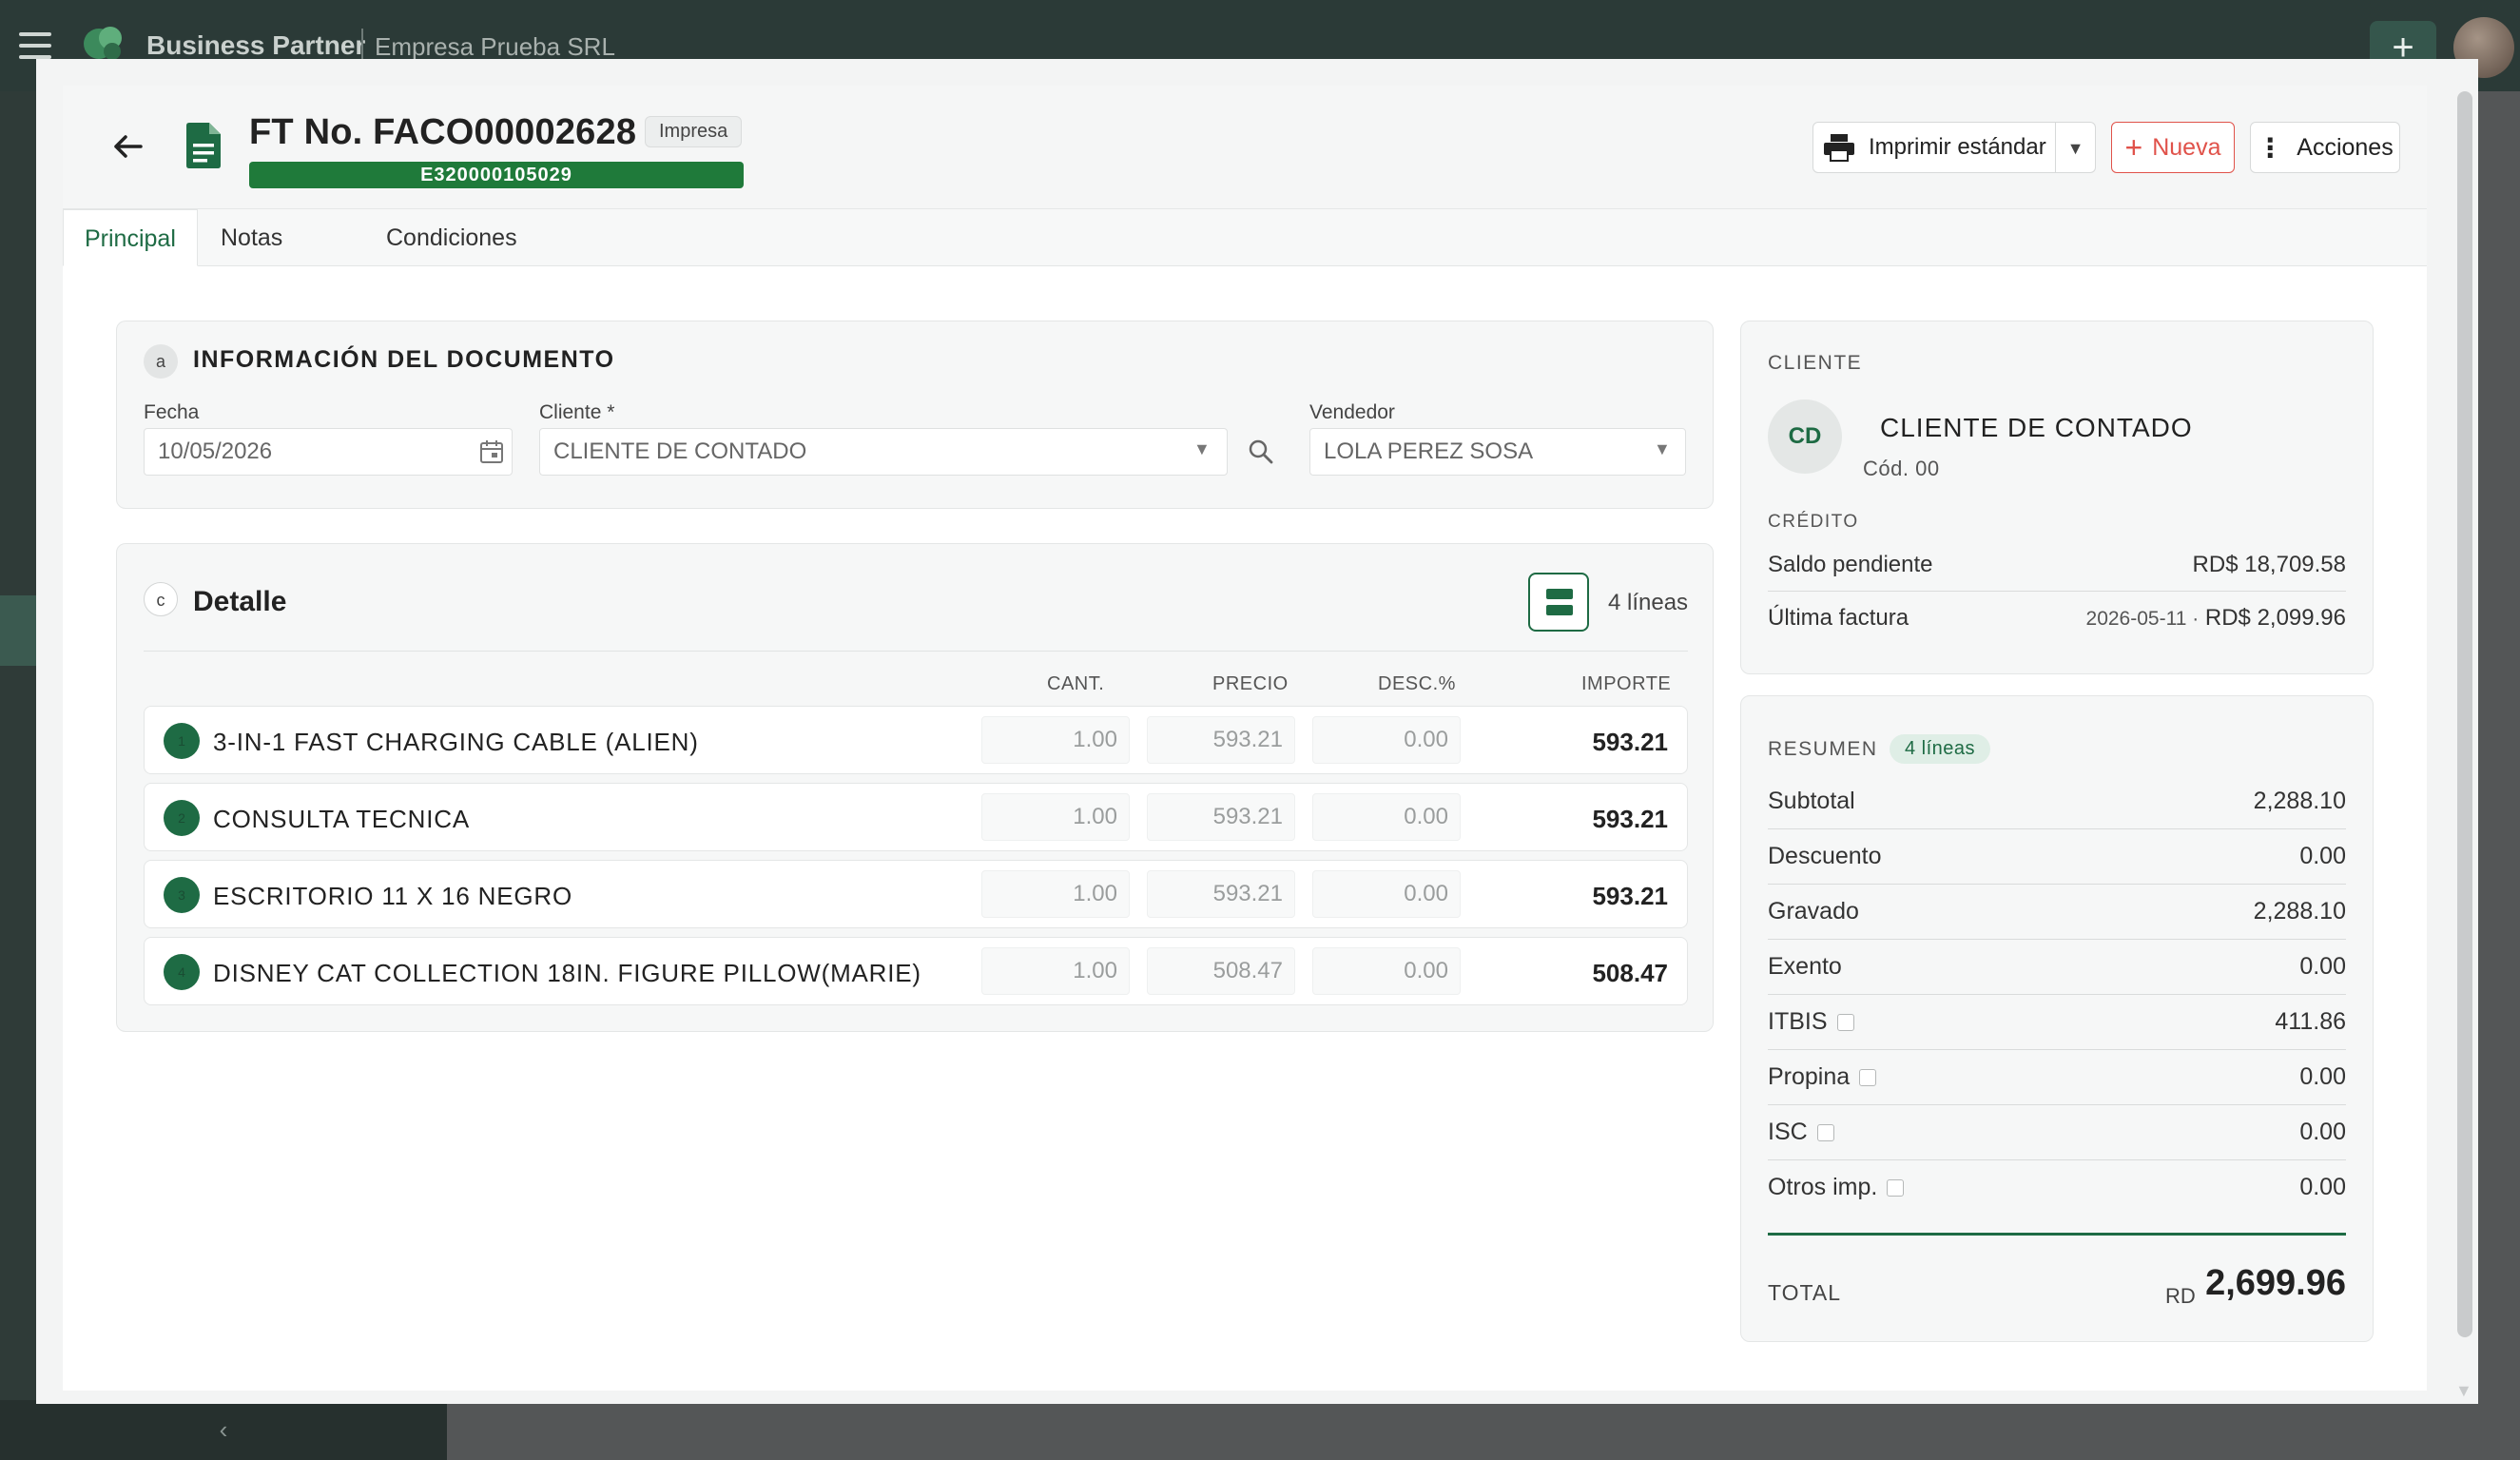  What do you see at coordinates (1261, 452) in the screenshot?
I see `search-icon` at bounding box center [1261, 452].